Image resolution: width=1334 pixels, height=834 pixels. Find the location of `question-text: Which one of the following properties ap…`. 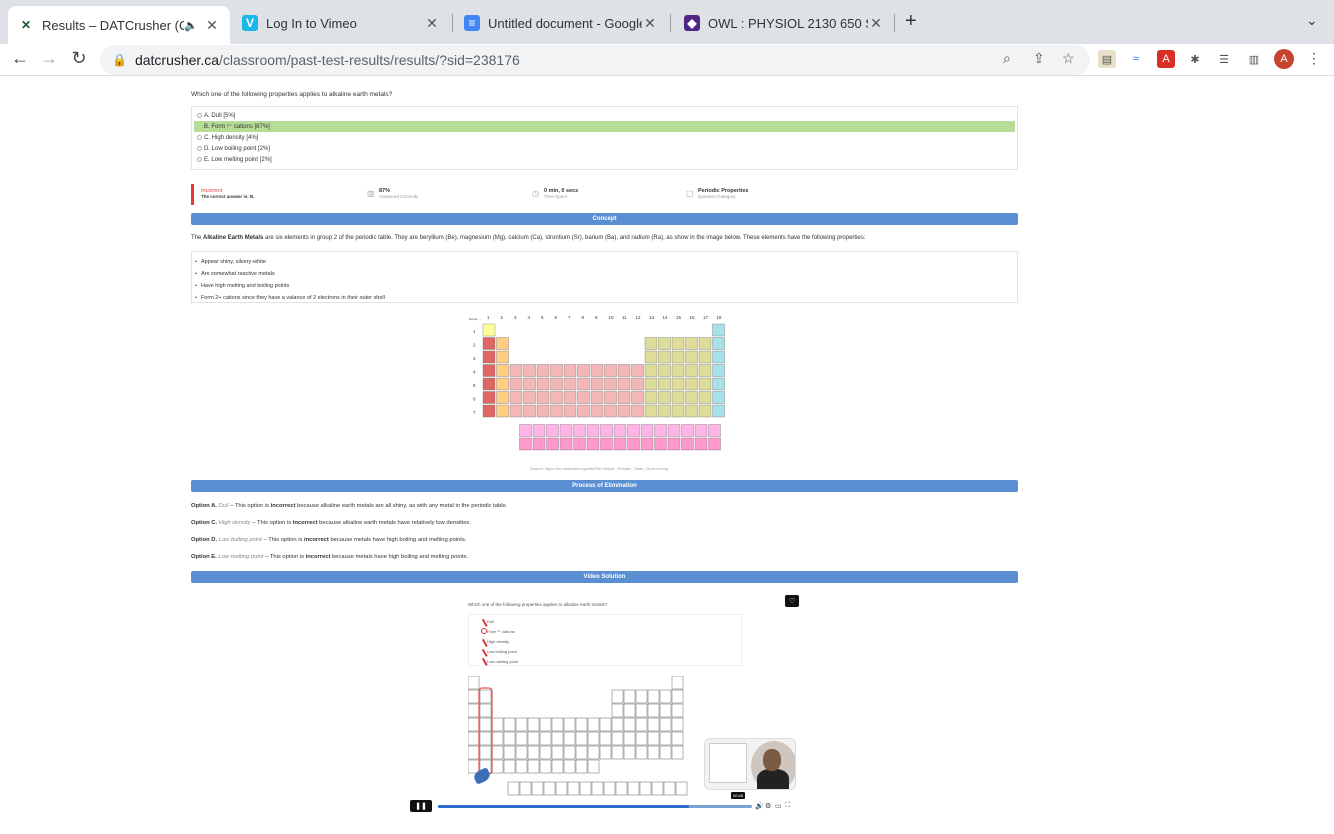

question-text: Which one of the following properties ap… is located at coordinates (292, 94).